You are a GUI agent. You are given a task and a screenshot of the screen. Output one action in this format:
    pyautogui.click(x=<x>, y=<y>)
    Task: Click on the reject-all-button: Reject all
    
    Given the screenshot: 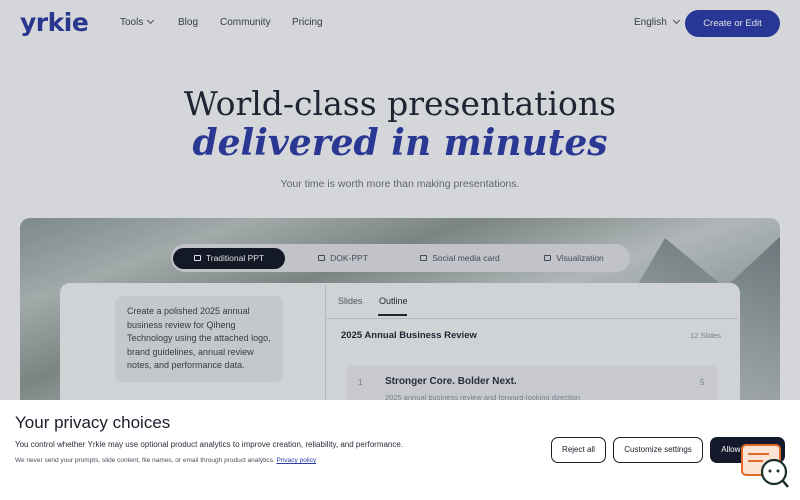 What is the action you would take?
    pyautogui.click(x=578, y=450)
    